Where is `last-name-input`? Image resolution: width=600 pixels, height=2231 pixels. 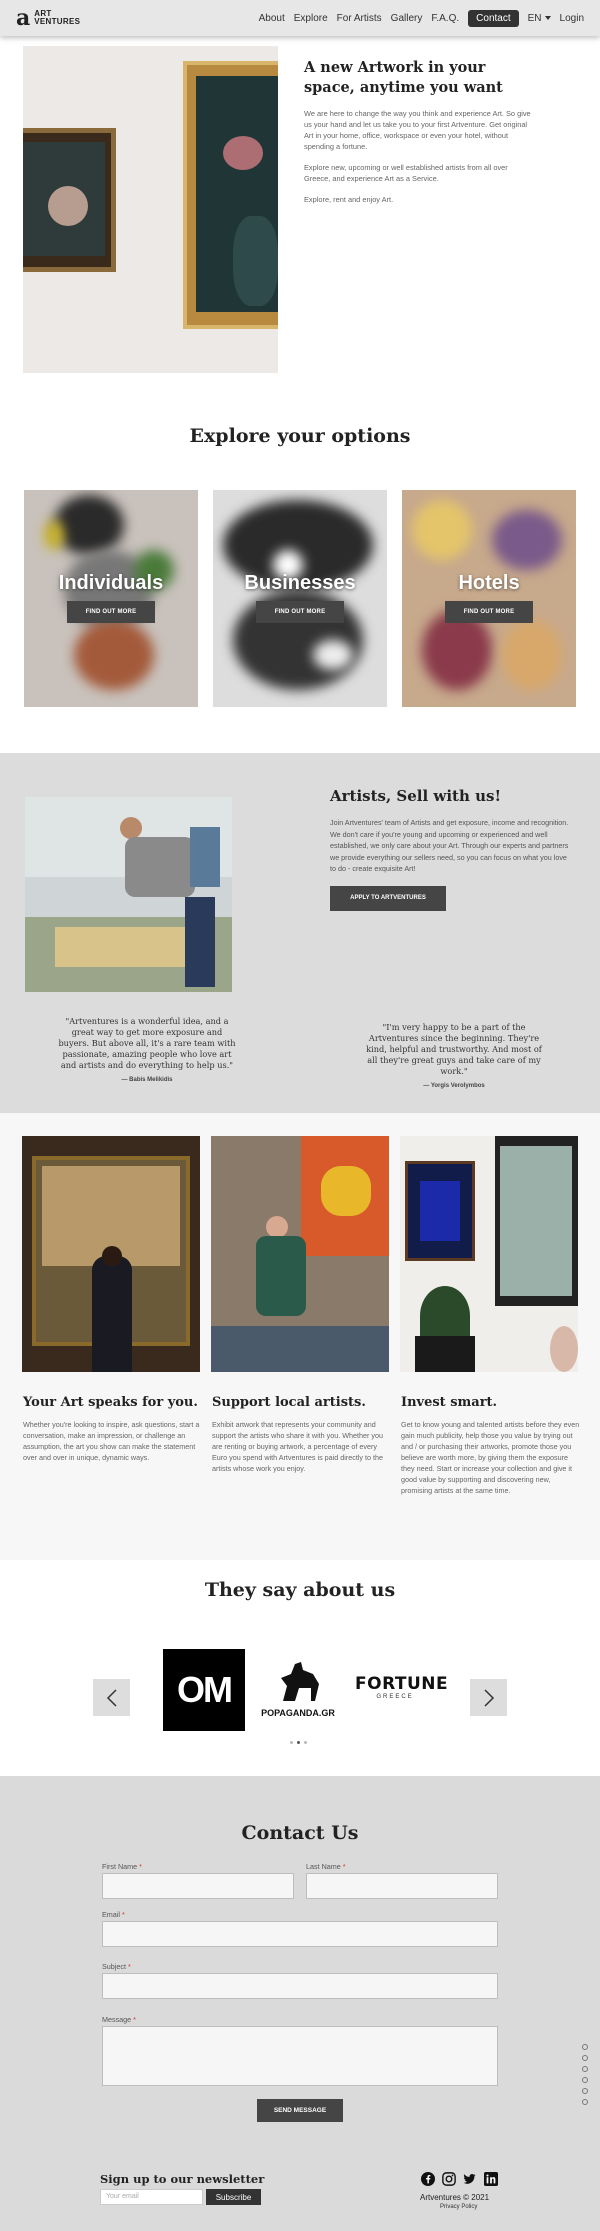 last-name-input is located at coordinates (402, 1886).